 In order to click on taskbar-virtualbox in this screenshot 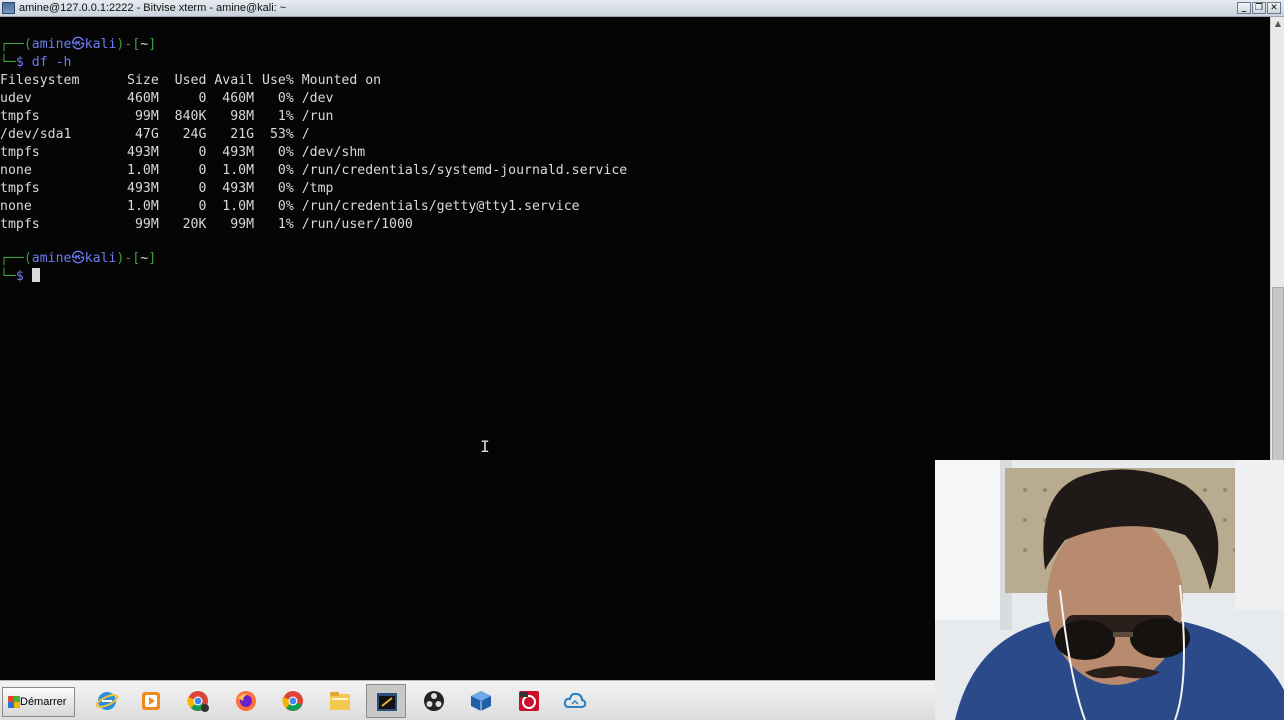, I will do `click(481, 701)`.